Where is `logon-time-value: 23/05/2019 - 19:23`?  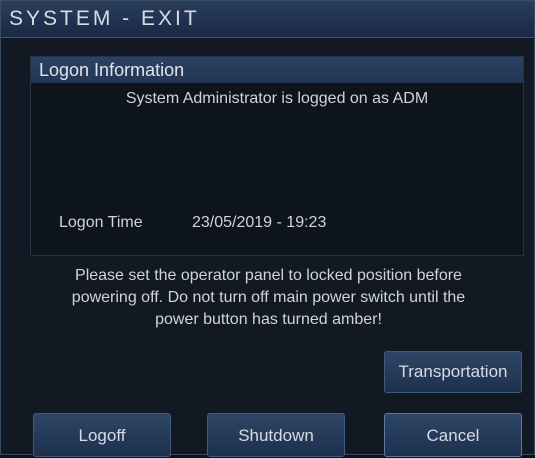
logon-time-value: 23/05/2019 - 19:23 is located at coordinates (259, 222).